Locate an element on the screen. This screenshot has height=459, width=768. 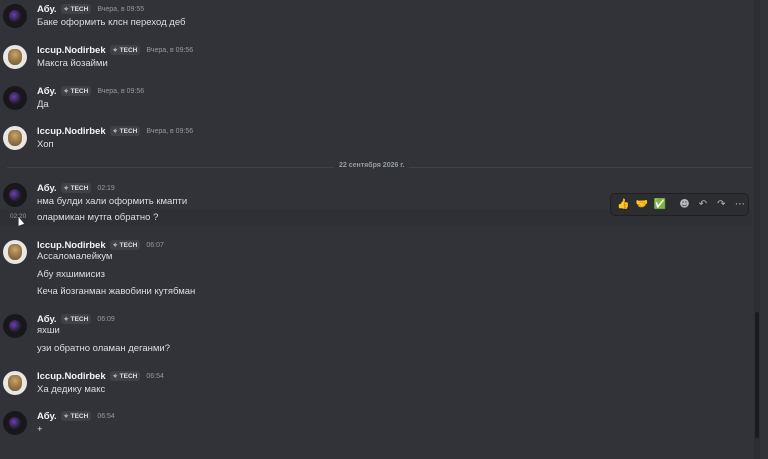
date-divider: 22 сентября 2026 г. is located at coordinates (372, 165).